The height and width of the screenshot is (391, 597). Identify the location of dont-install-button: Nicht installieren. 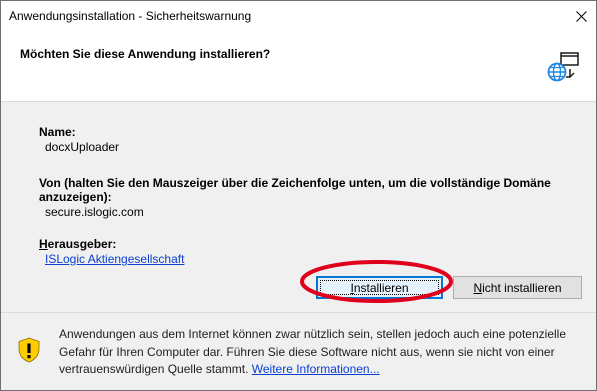
(517, 287).